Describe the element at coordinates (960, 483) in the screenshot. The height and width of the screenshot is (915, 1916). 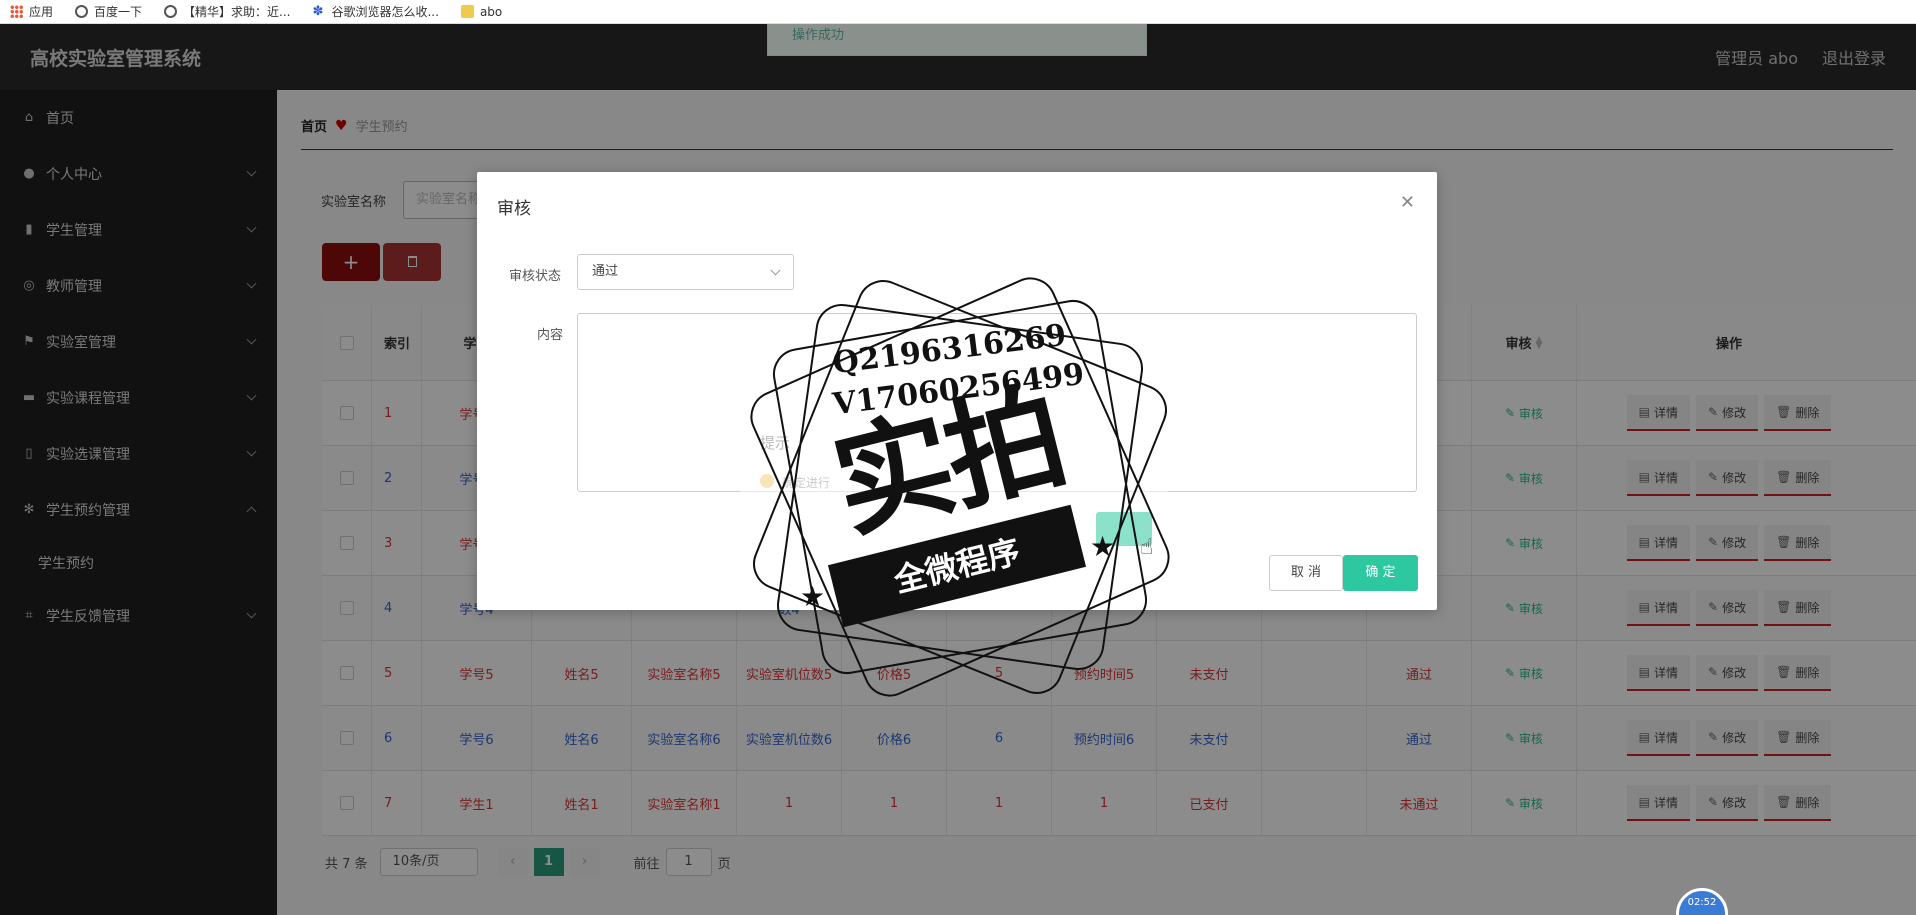
I see `watermark-stamp: Q2196316269 V17060256499 实拍 全微程序 ★ ★` at that location.